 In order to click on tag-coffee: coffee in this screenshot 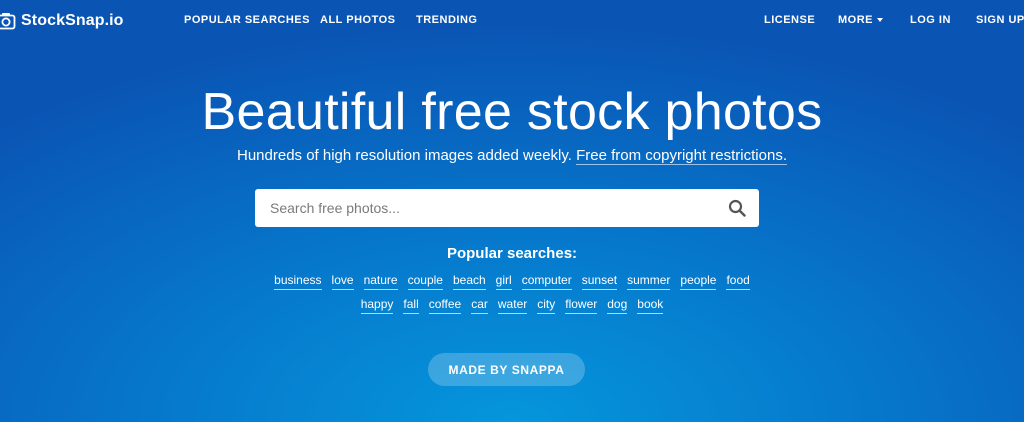, I will do `click(445, 305)`.